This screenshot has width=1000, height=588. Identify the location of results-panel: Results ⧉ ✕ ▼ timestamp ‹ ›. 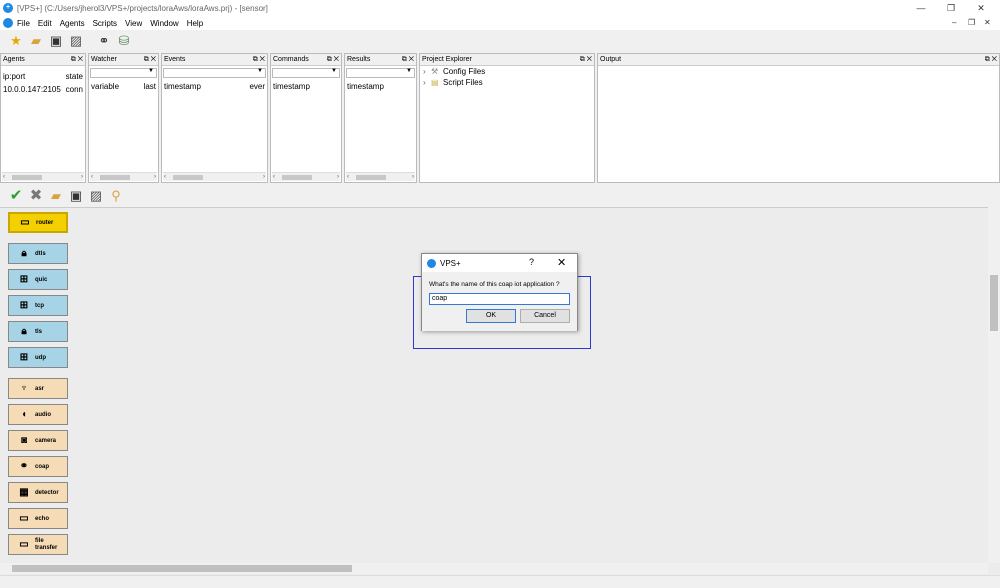
(380, 118).